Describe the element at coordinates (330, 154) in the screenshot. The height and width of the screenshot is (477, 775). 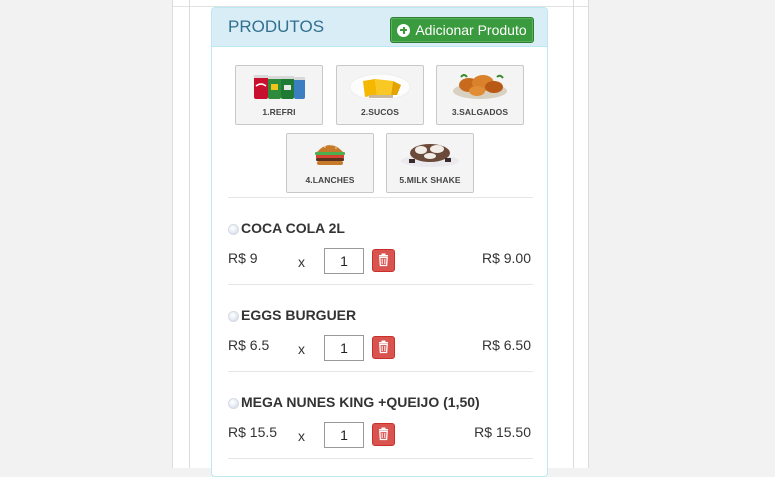
I see `burger-icon` at that location.